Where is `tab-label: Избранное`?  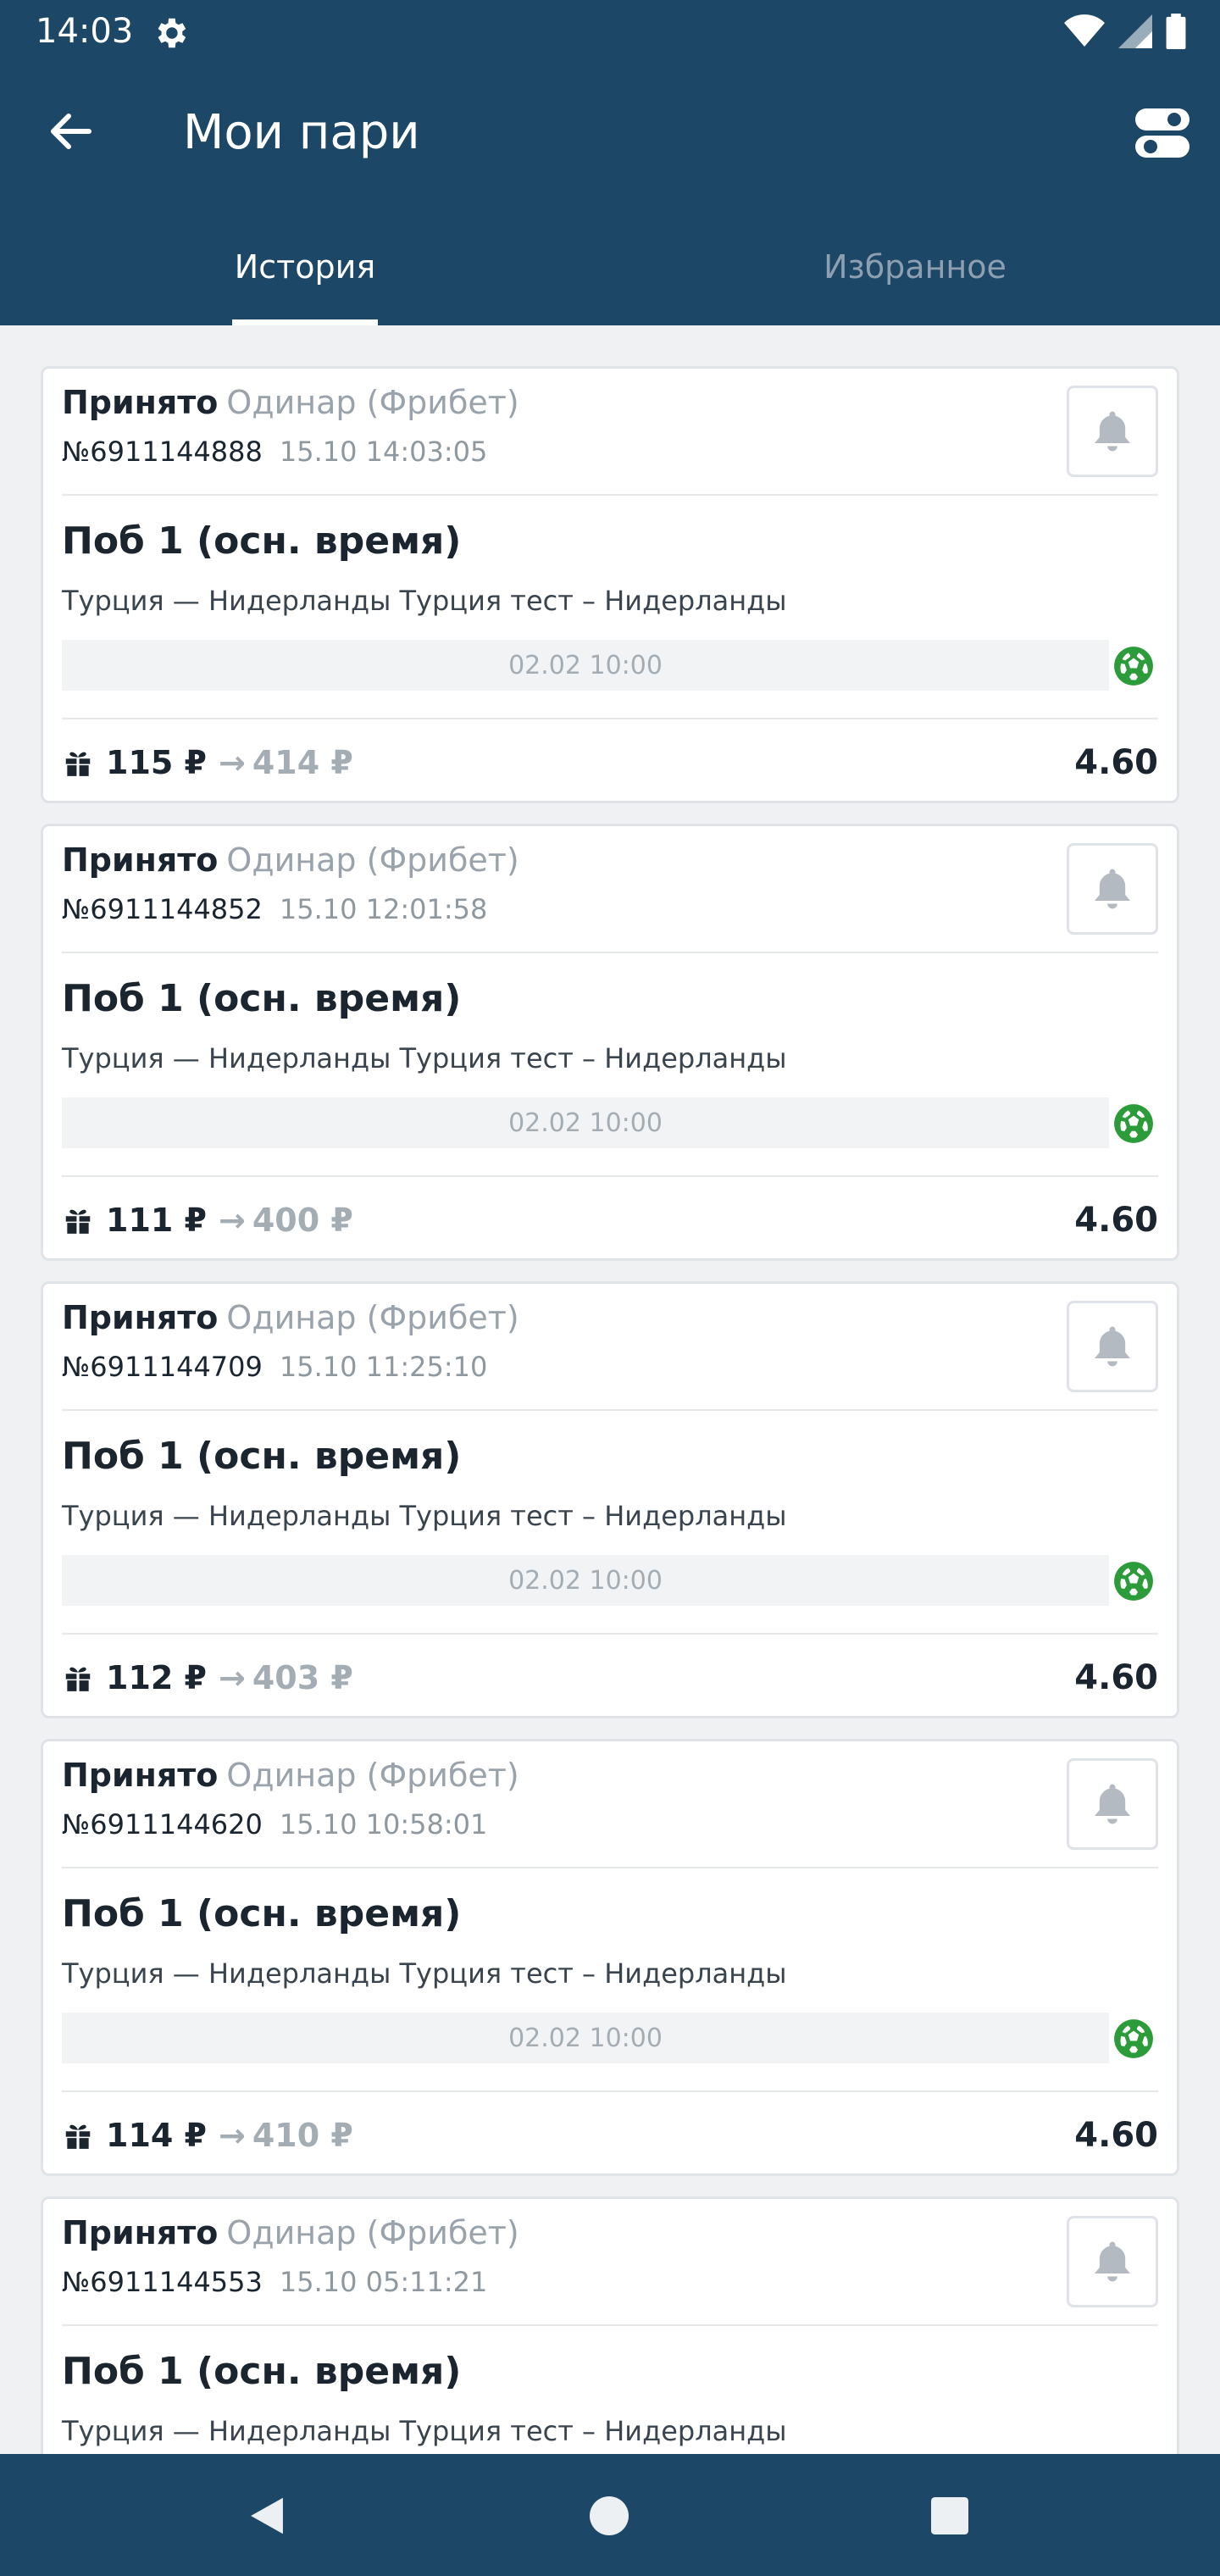
tab-label: Избранное is located at coordinates (915, 267).